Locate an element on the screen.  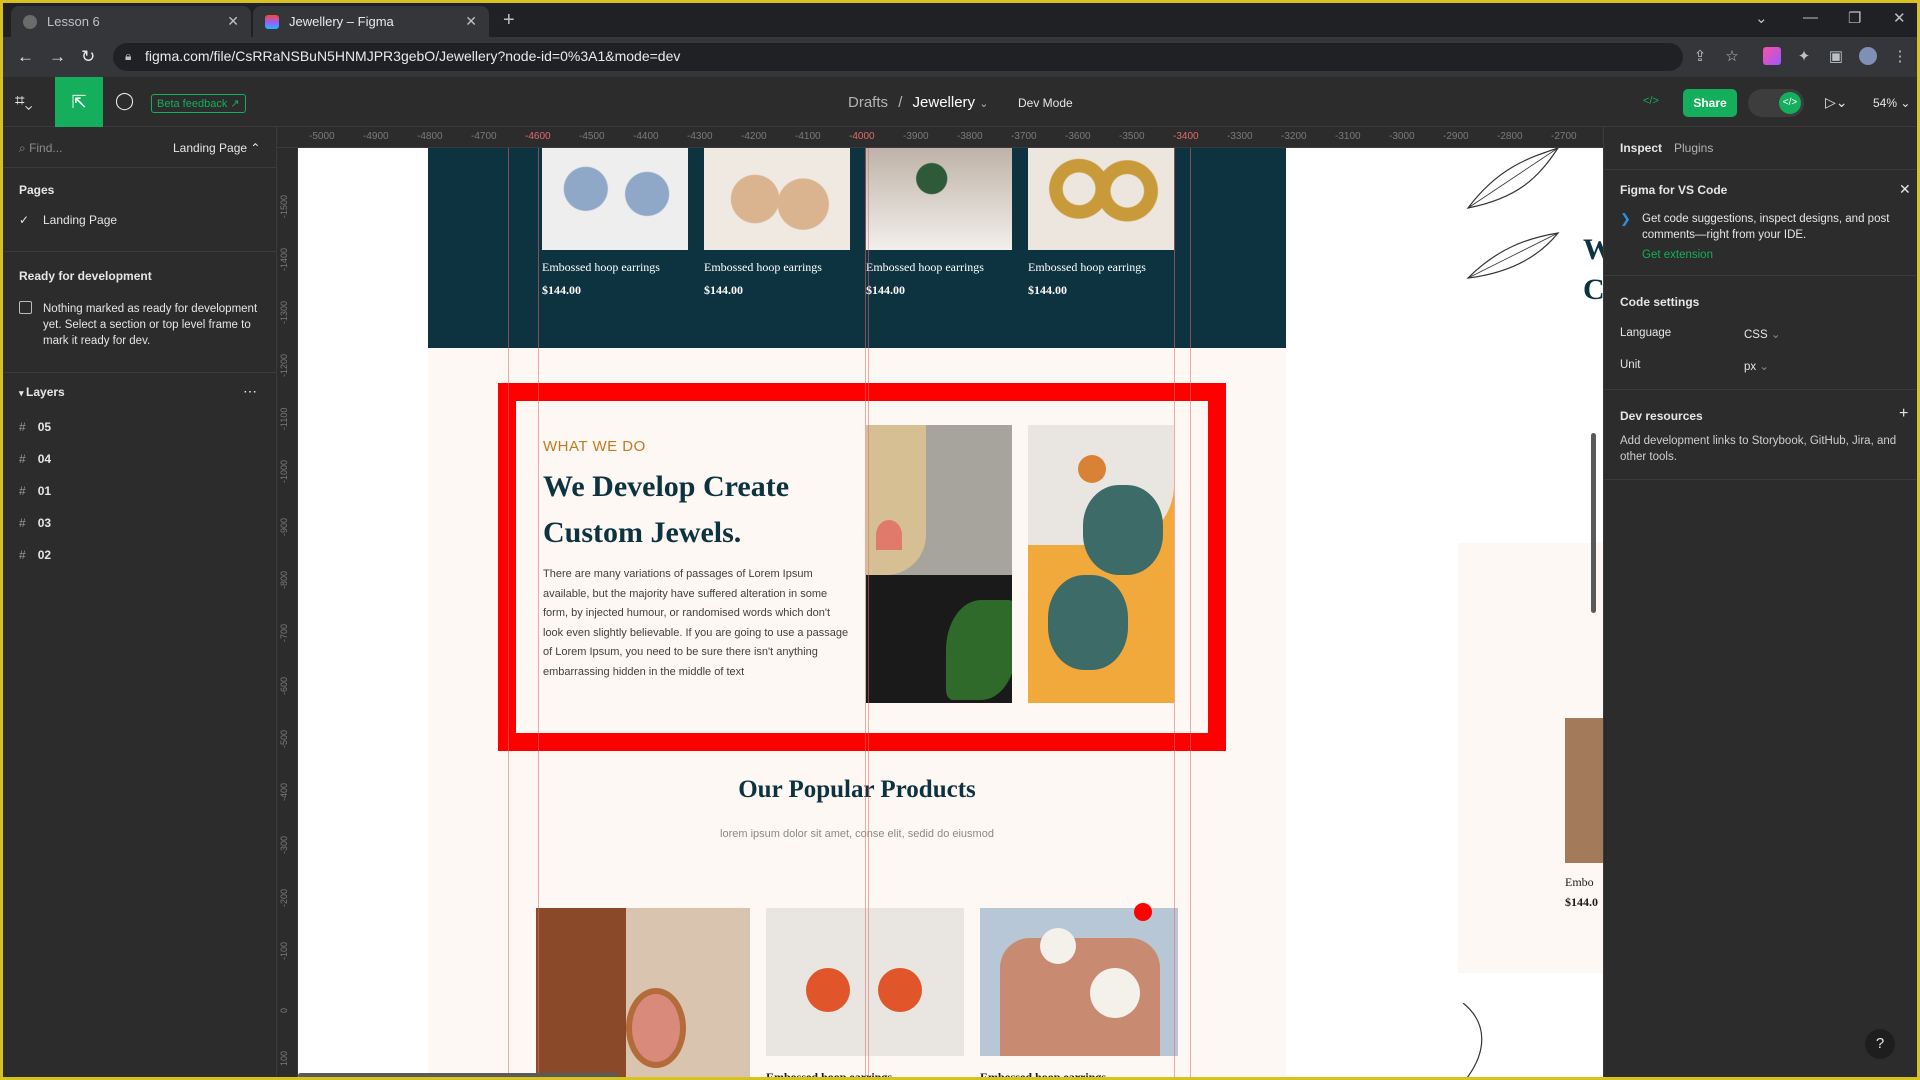
figma-menu-icon: ⌗⌄ is located at coordinates (24, 101).